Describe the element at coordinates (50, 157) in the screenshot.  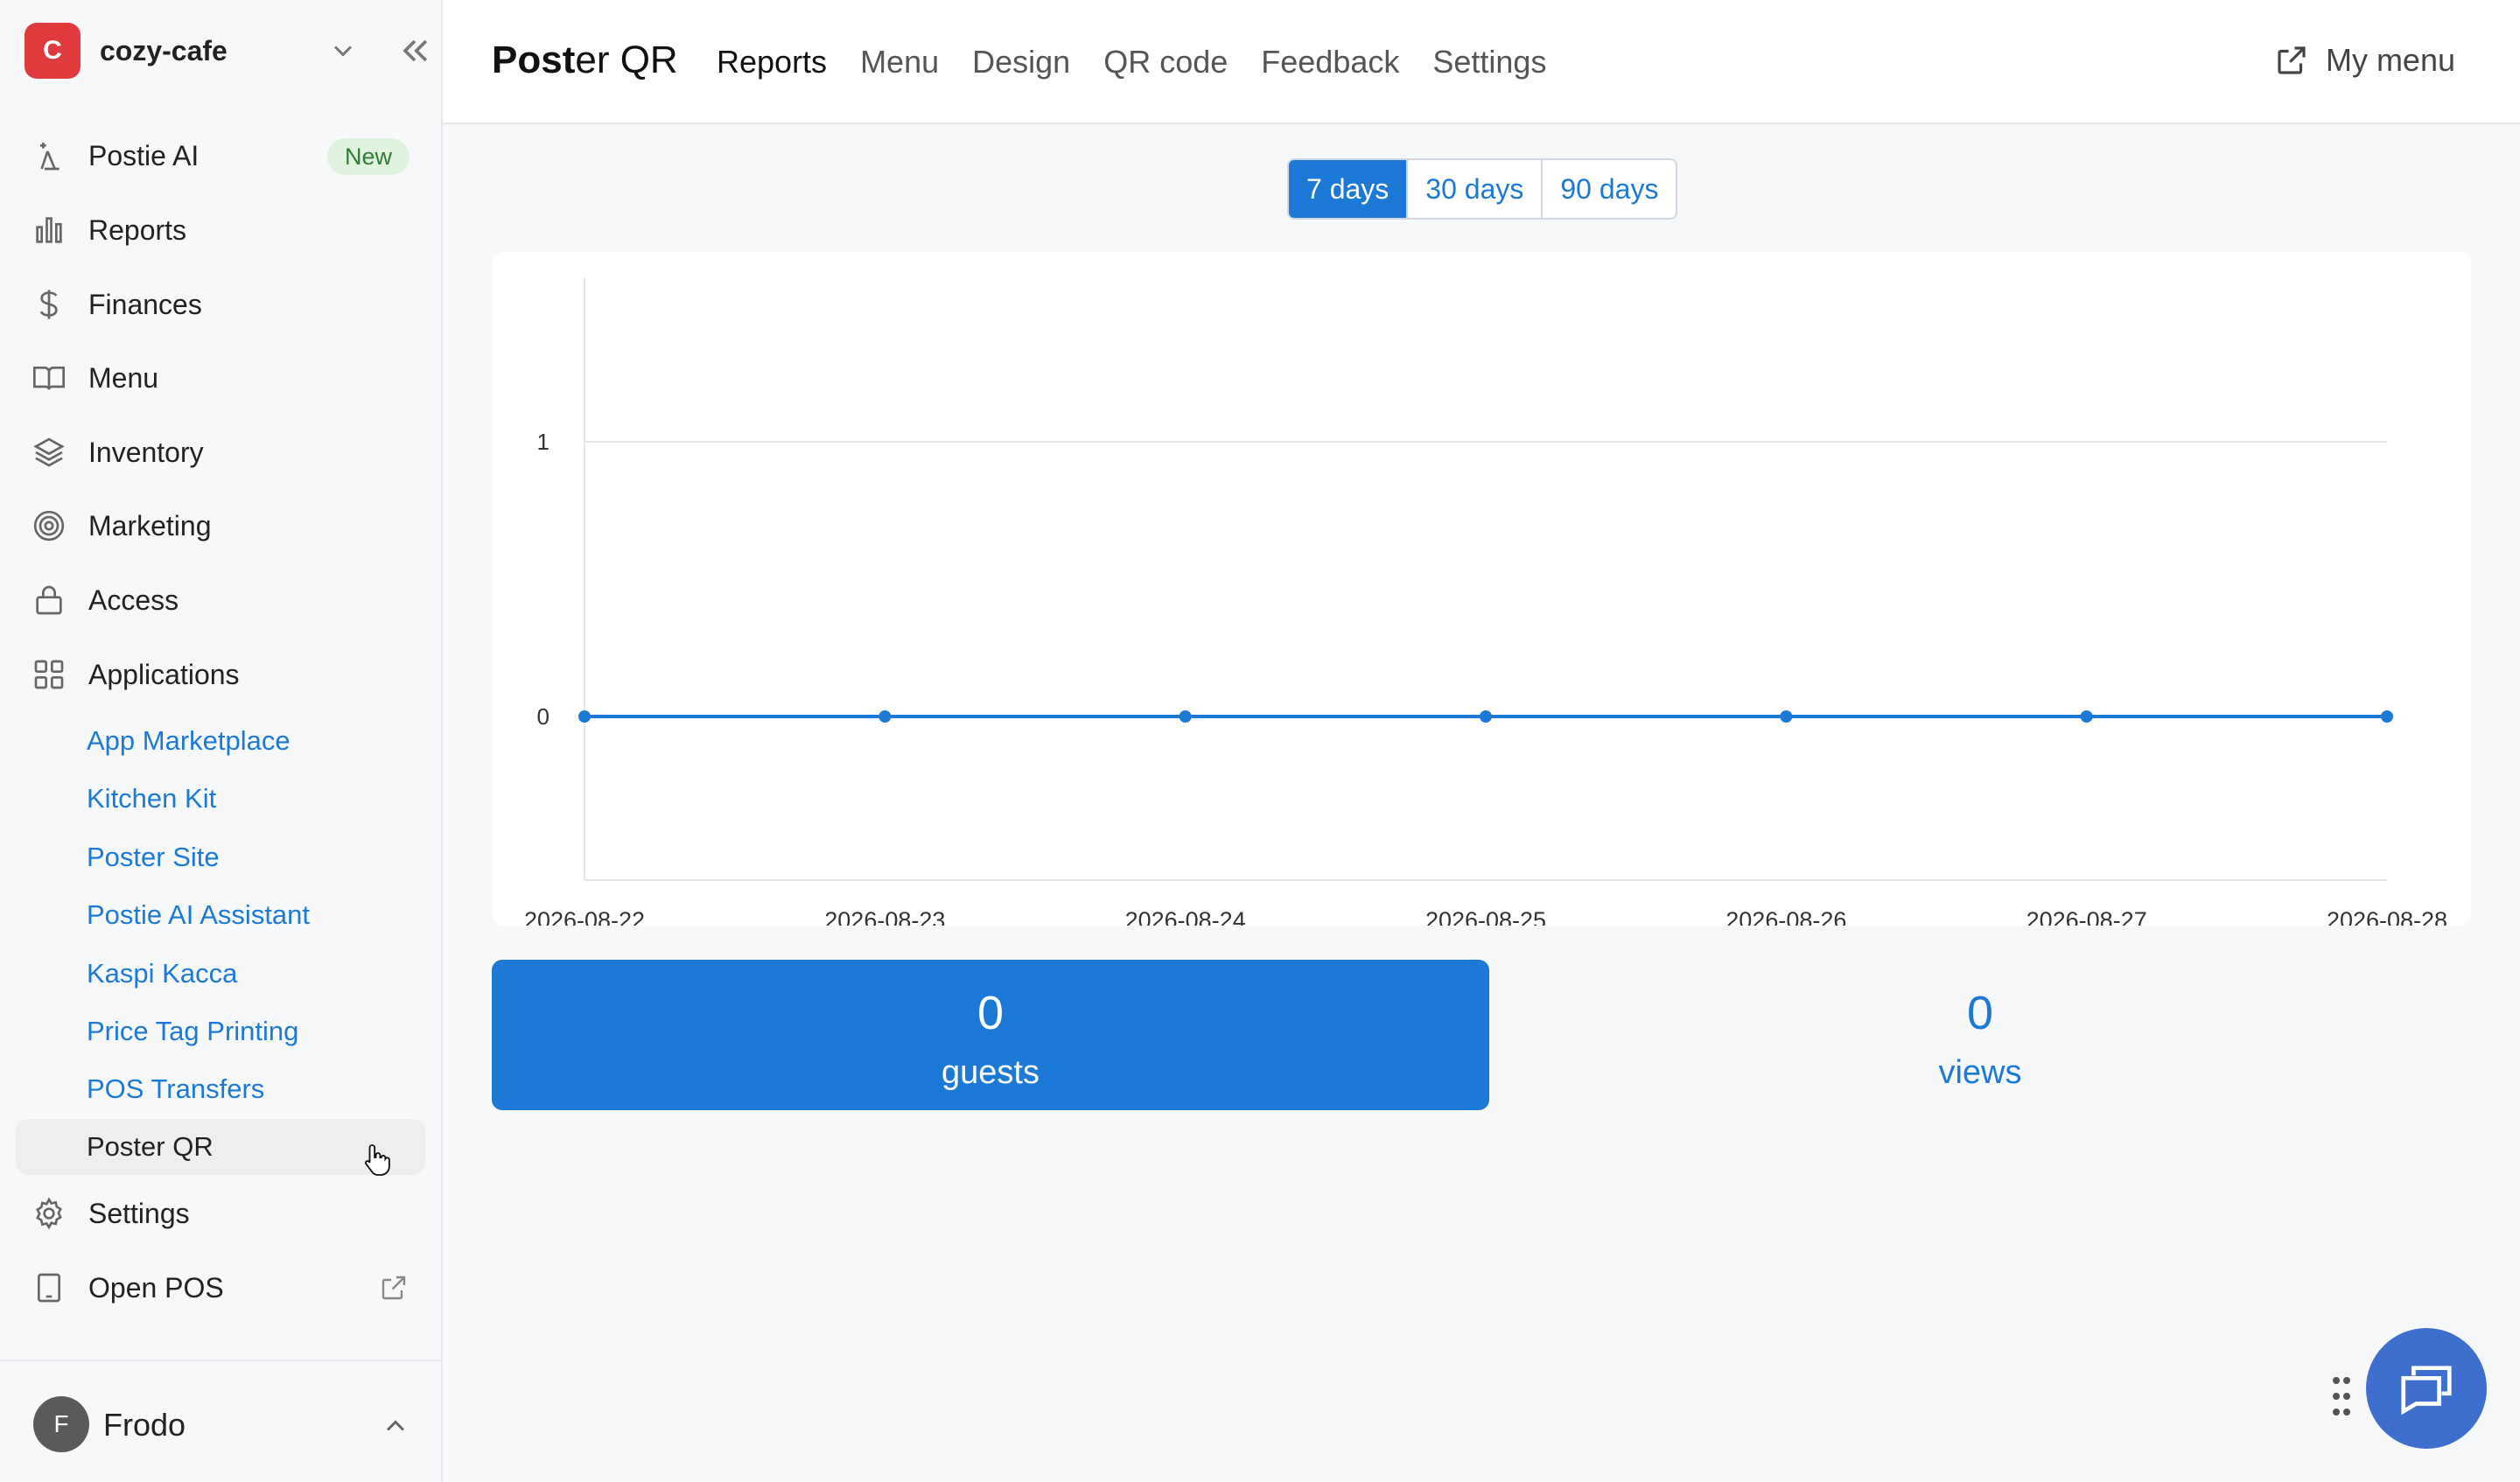
I see `sparkle-pen-icon` at that location.